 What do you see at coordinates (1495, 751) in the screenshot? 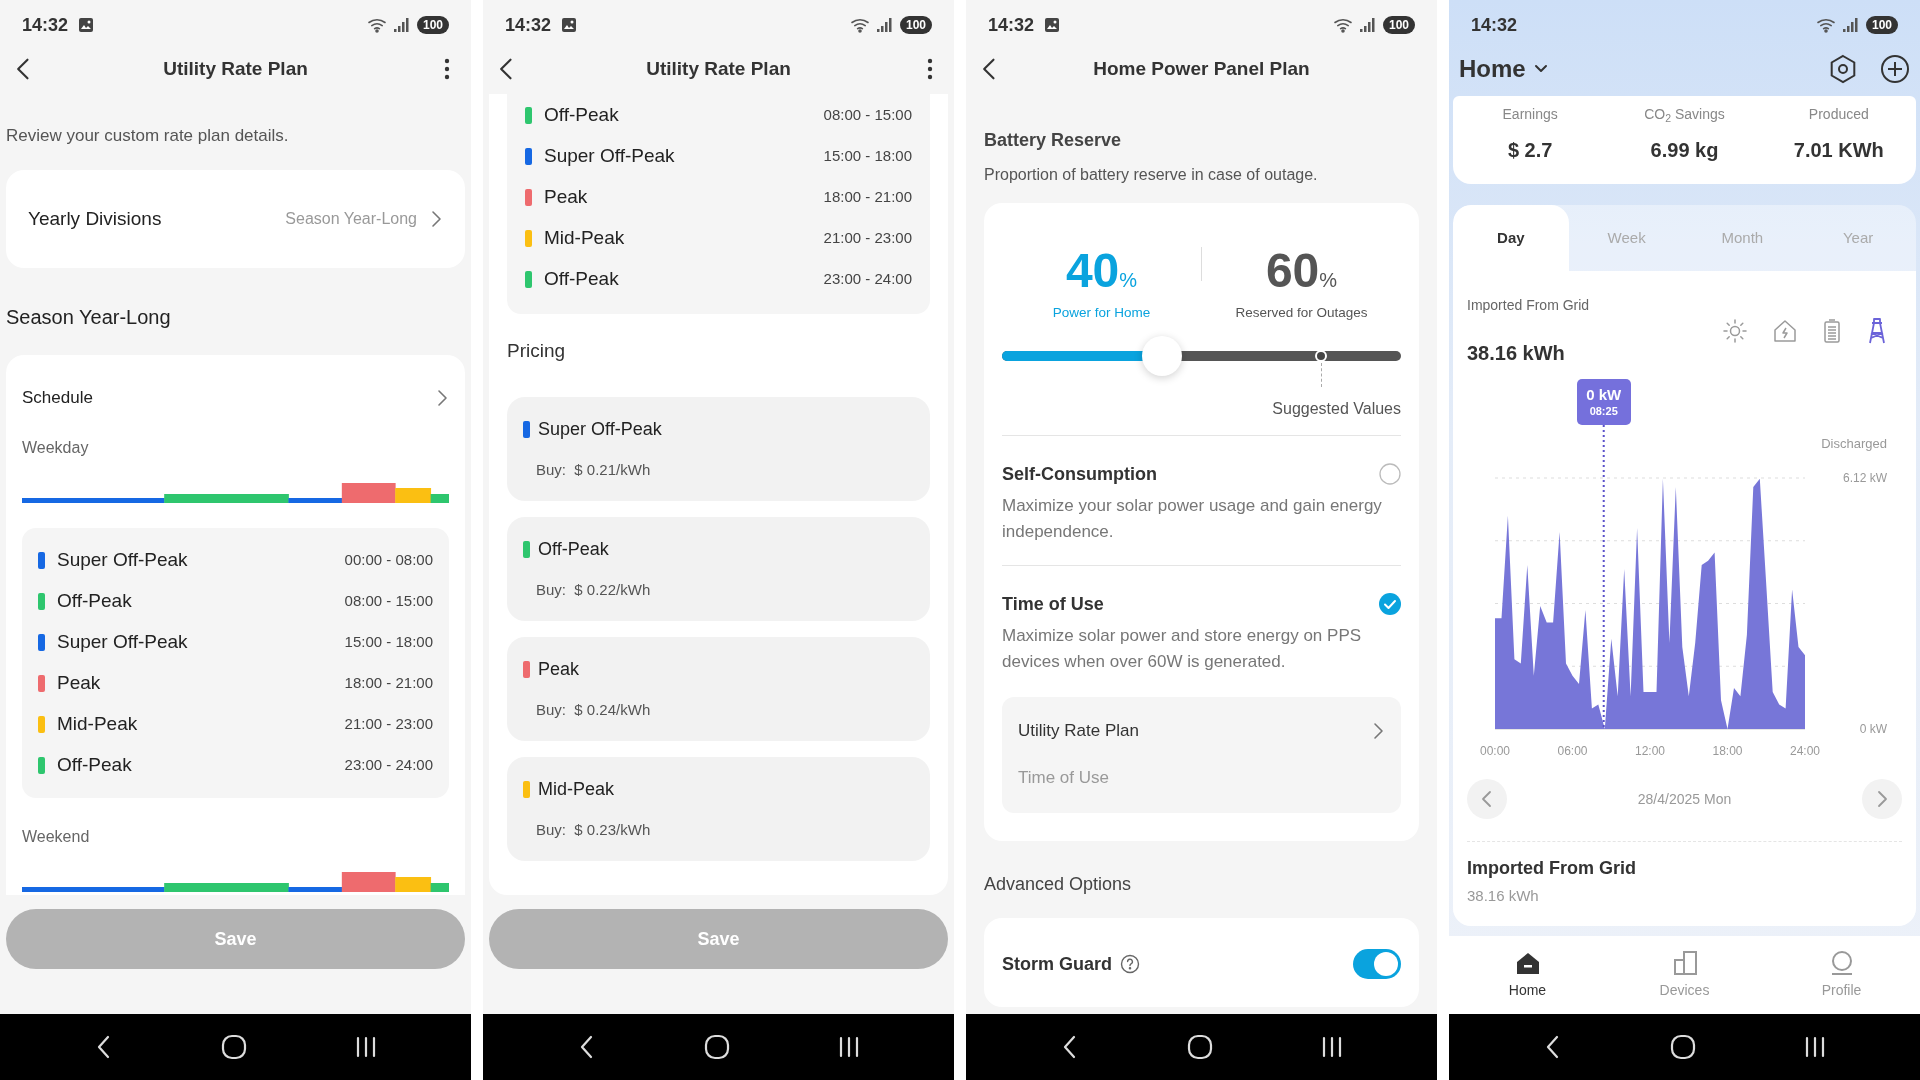
I see `x-tick-label: 00:00` at bounding box center [1495, 751].